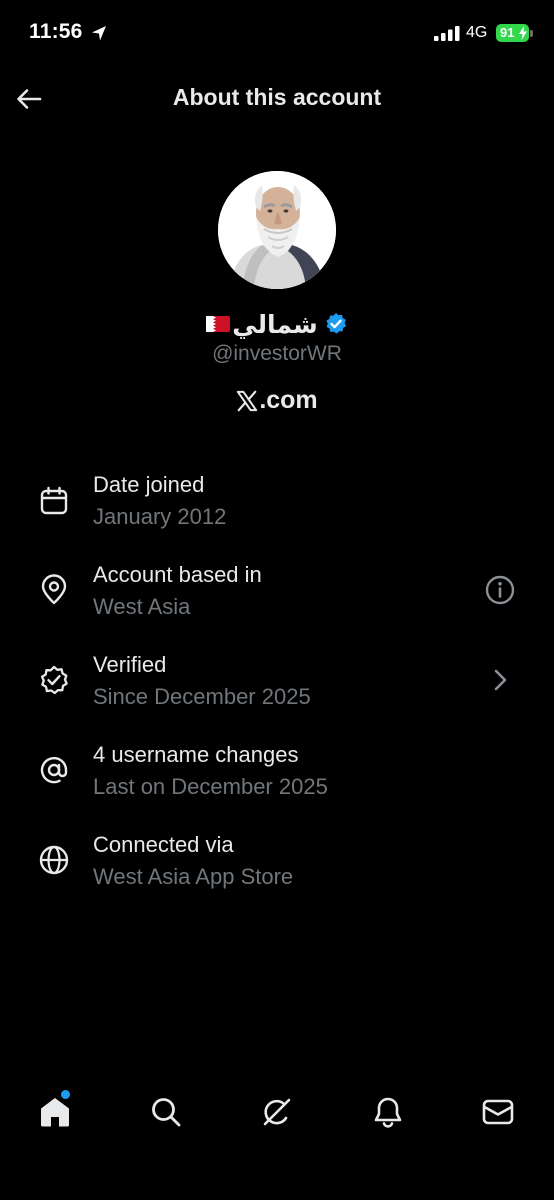 The height and width of the screenshot is (1200, 554). What do you see at coordinates (56, 31) in the screenshot?
I see `status-time: 11:56` at bounding box center [56, 31].